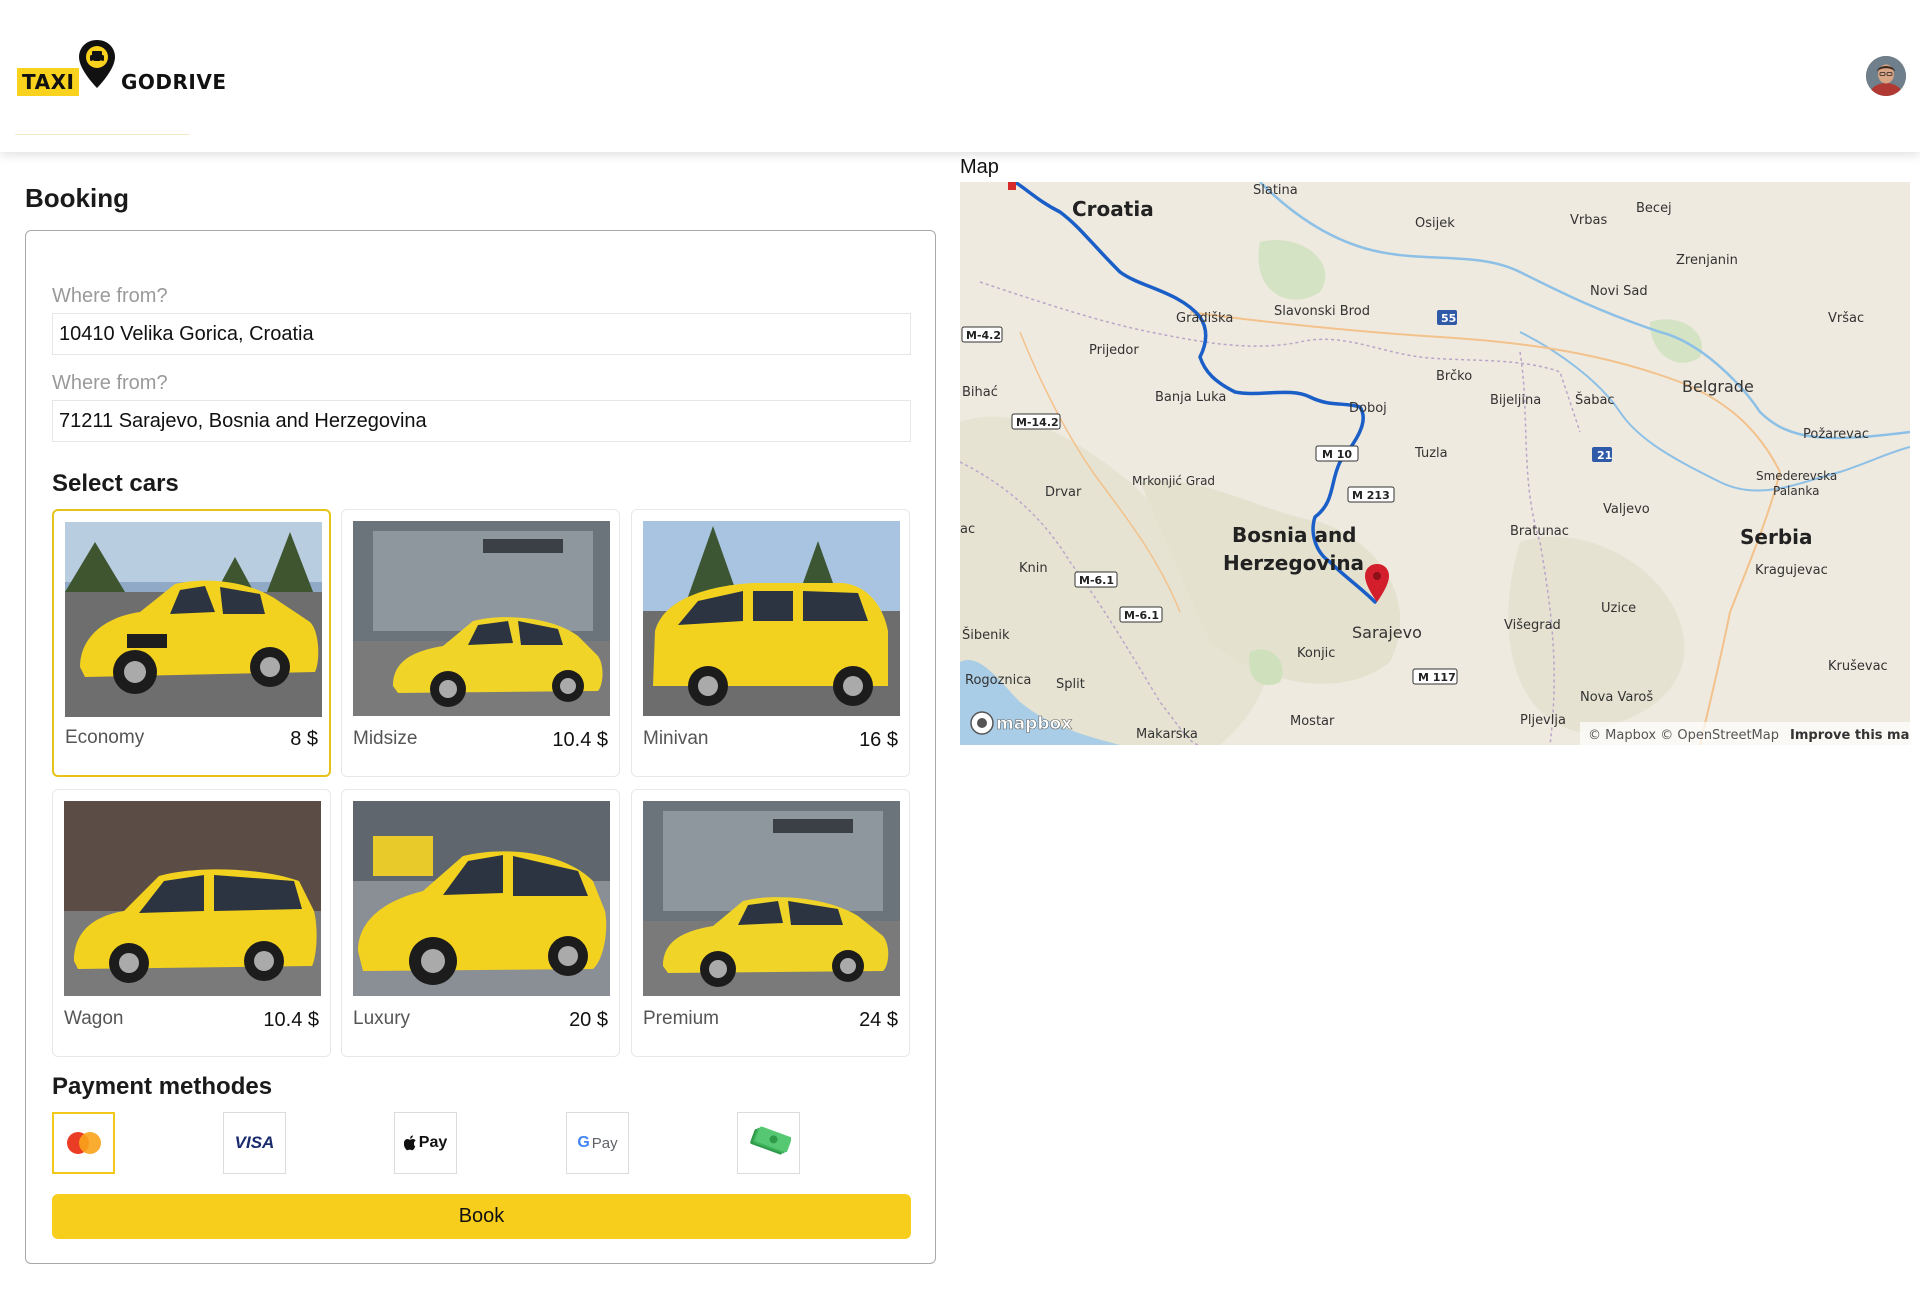 The image size is (1920, 1289). Describe the element at coordinates (1604, 455) in the screenshot. I see `road-shield-21: 21` at that location.